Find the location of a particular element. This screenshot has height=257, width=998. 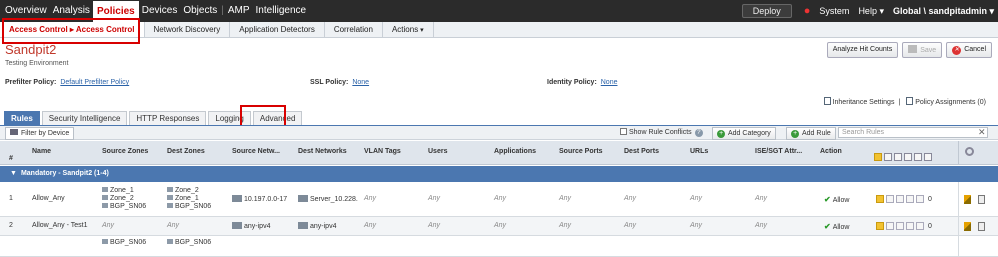

system-menu: System is located at coordinates (834, 11).